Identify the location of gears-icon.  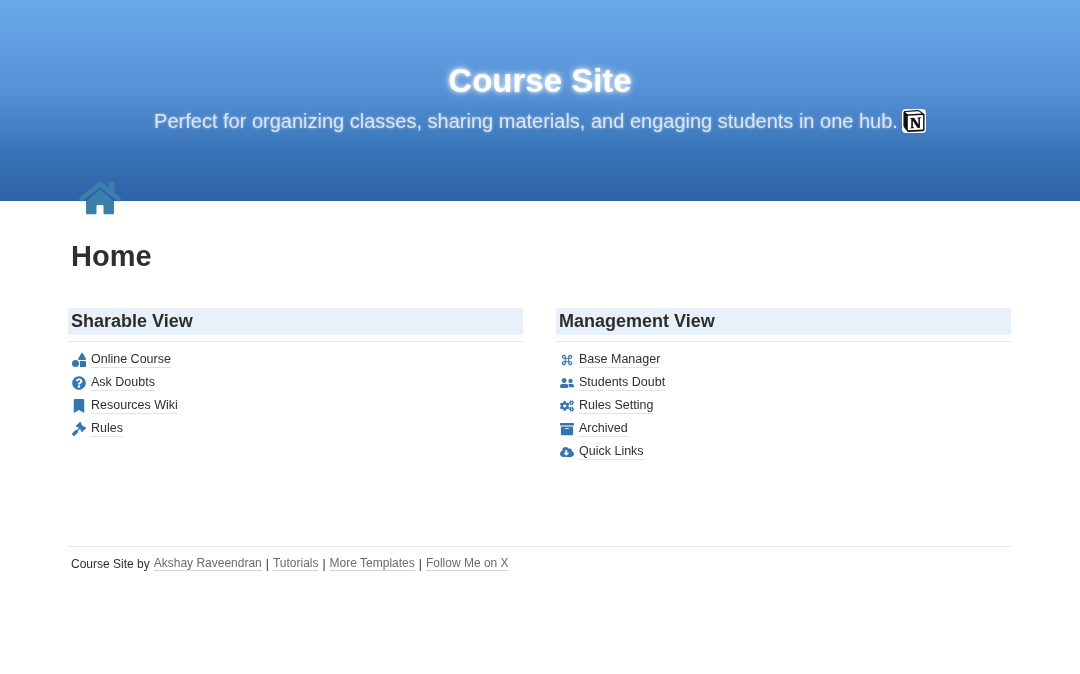
(567, 405).